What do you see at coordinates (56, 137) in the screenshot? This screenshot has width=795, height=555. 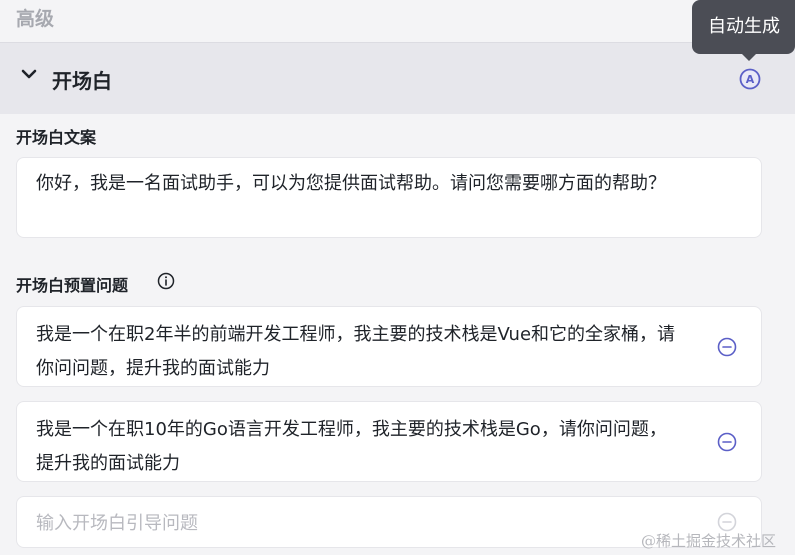 I see `opening-copy-label: 开场白文案` at bounding box center [56, 137].